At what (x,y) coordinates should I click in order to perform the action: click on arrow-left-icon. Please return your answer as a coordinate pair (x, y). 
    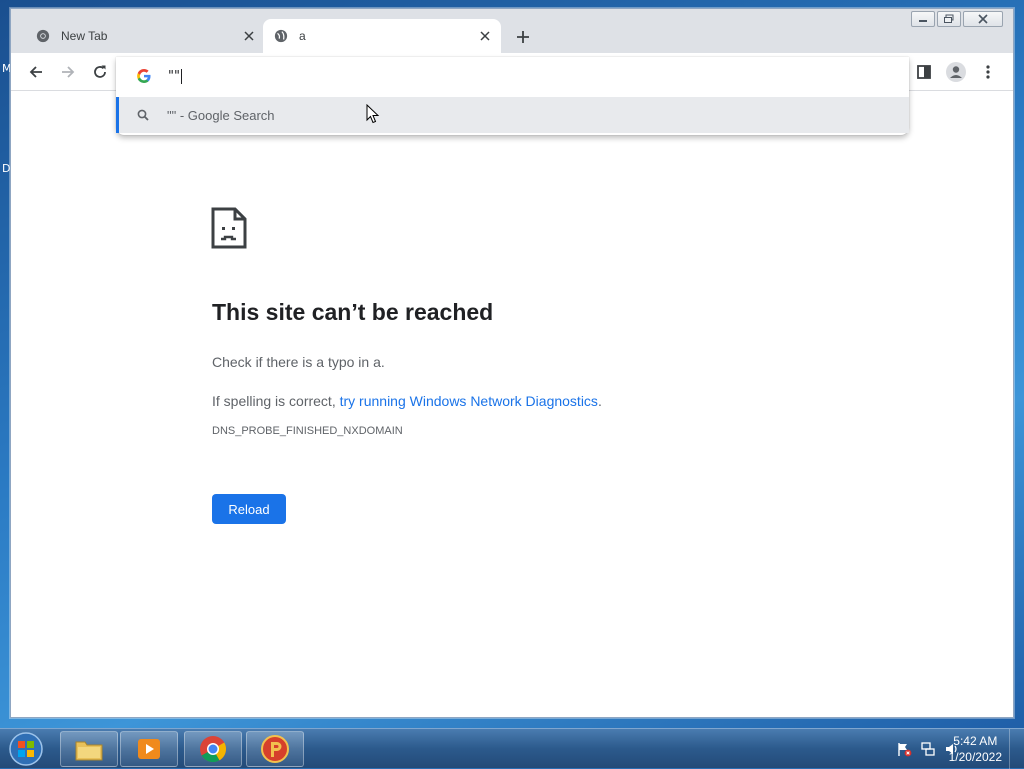
    Looking at the image, I should click on (35, 72).